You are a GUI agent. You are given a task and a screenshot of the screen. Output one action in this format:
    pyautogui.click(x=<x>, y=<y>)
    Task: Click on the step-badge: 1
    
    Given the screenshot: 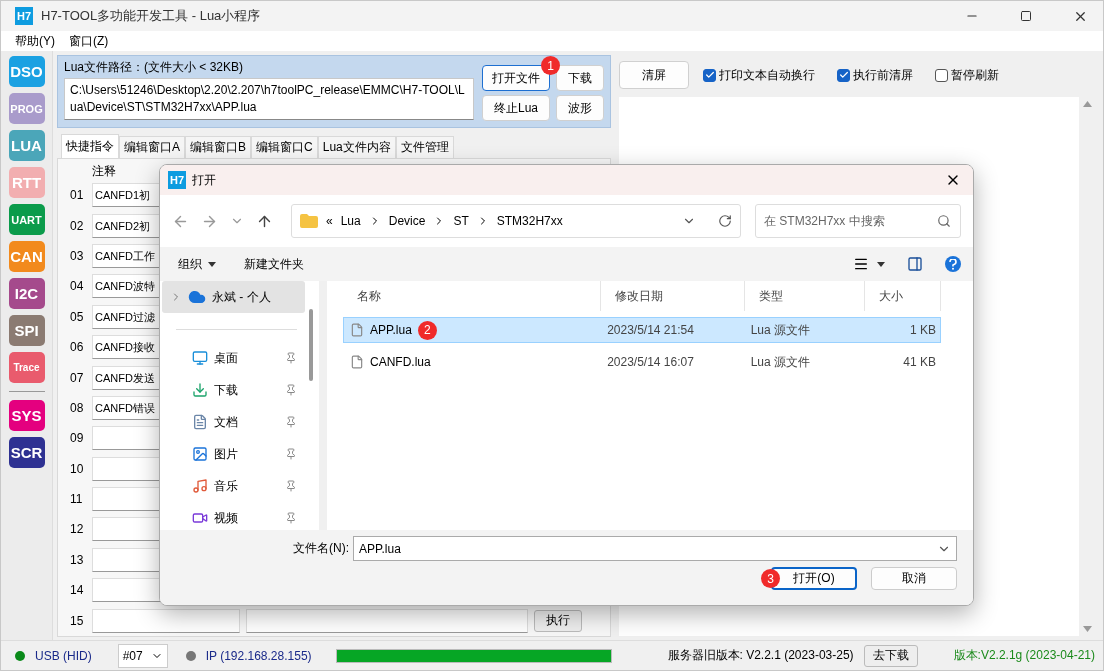 What is the action you would take?
    pyautogui.click(x=550, y=65)
    